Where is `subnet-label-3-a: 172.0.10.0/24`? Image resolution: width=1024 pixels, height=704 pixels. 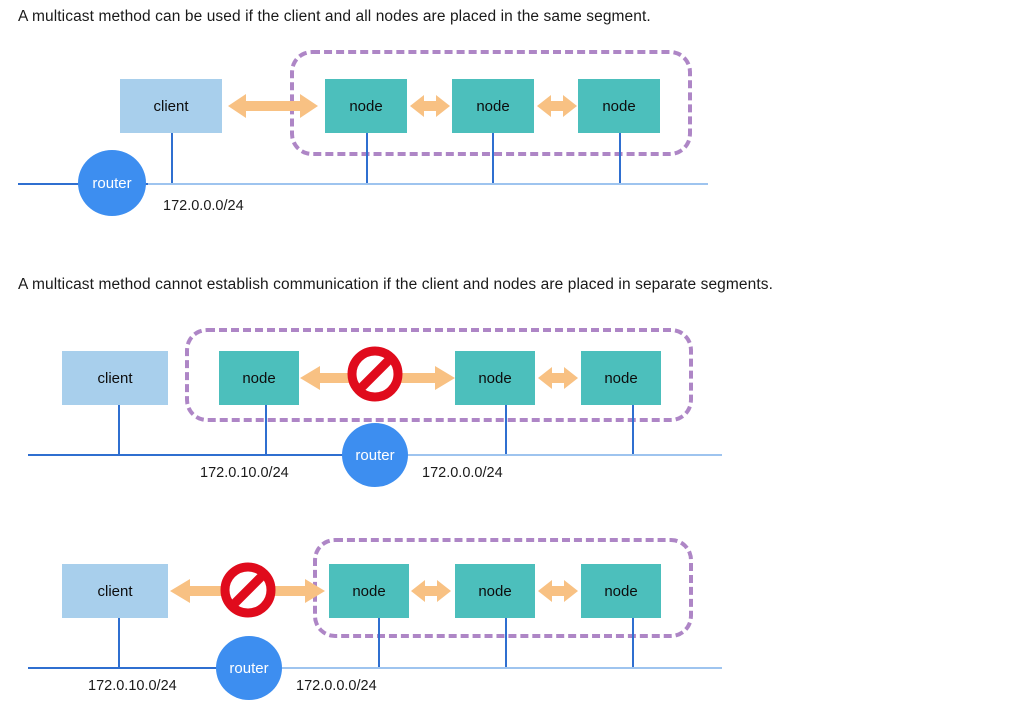 subnet-label-3-a: 172.0.10.0/24 is located at coordinates (132, 686).